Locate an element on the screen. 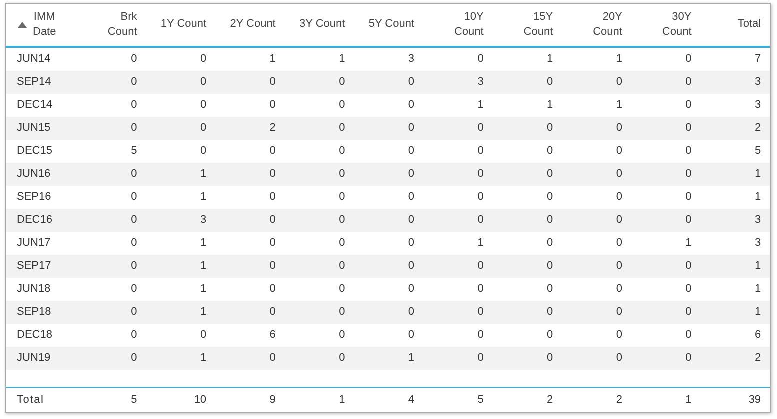 The image size is (777, 419). total-cell-text: 5 is located at coordinates (480, 400).